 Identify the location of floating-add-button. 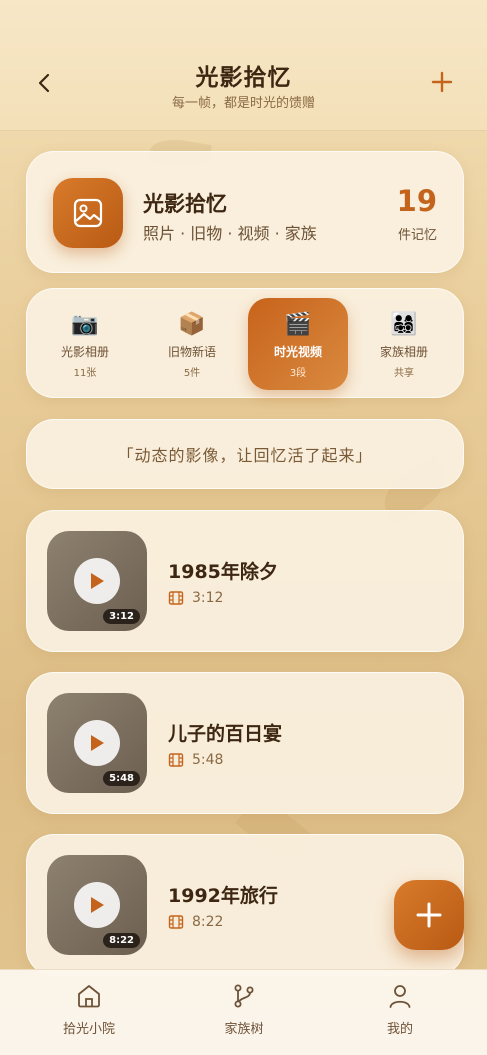
(429, 915).